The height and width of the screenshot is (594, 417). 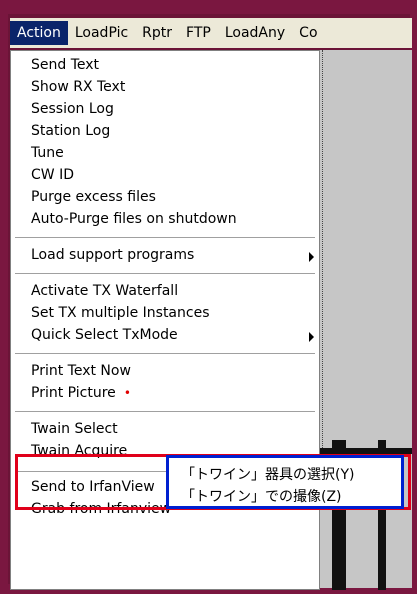 I want to click on menu-loadany: LoadAny, so click(x=255, y=33).